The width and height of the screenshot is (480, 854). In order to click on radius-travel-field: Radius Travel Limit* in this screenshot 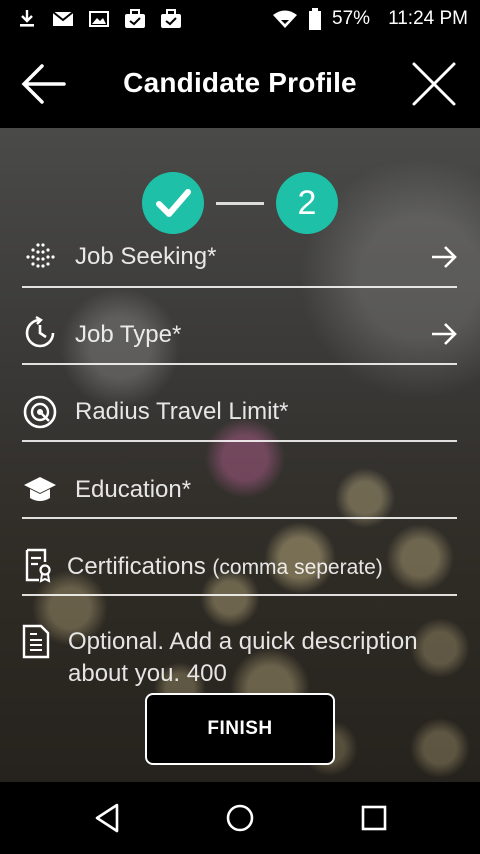, I will do `click(239, 403)`.